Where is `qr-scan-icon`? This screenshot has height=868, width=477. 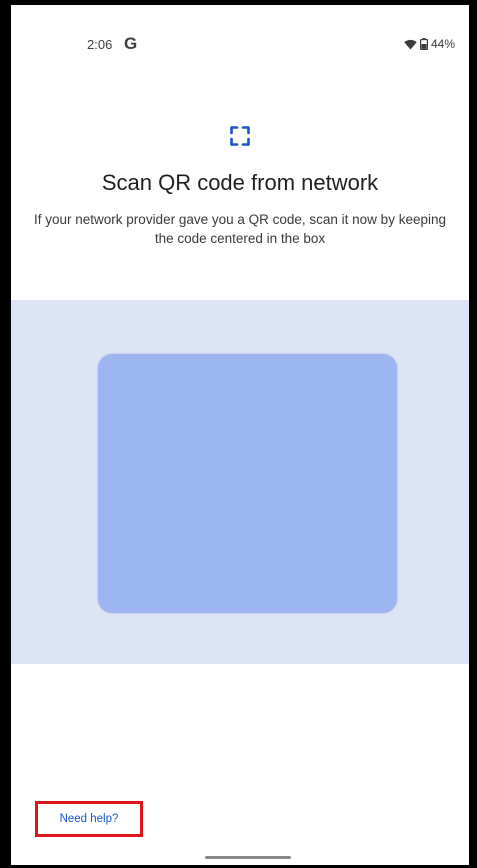 qr-scan-icon is located at coordinates (240, 136).